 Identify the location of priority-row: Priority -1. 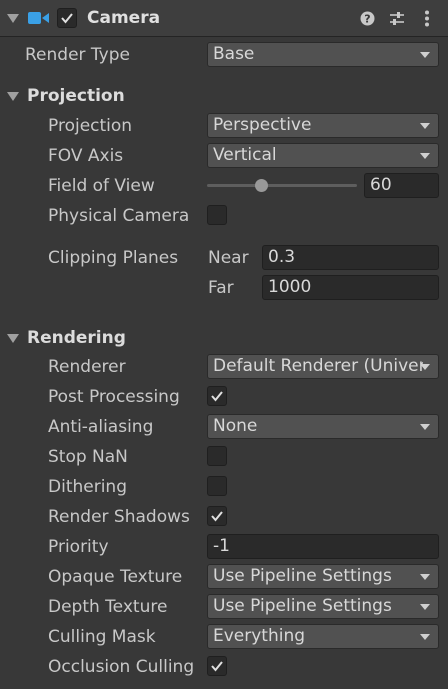
(224, 547).